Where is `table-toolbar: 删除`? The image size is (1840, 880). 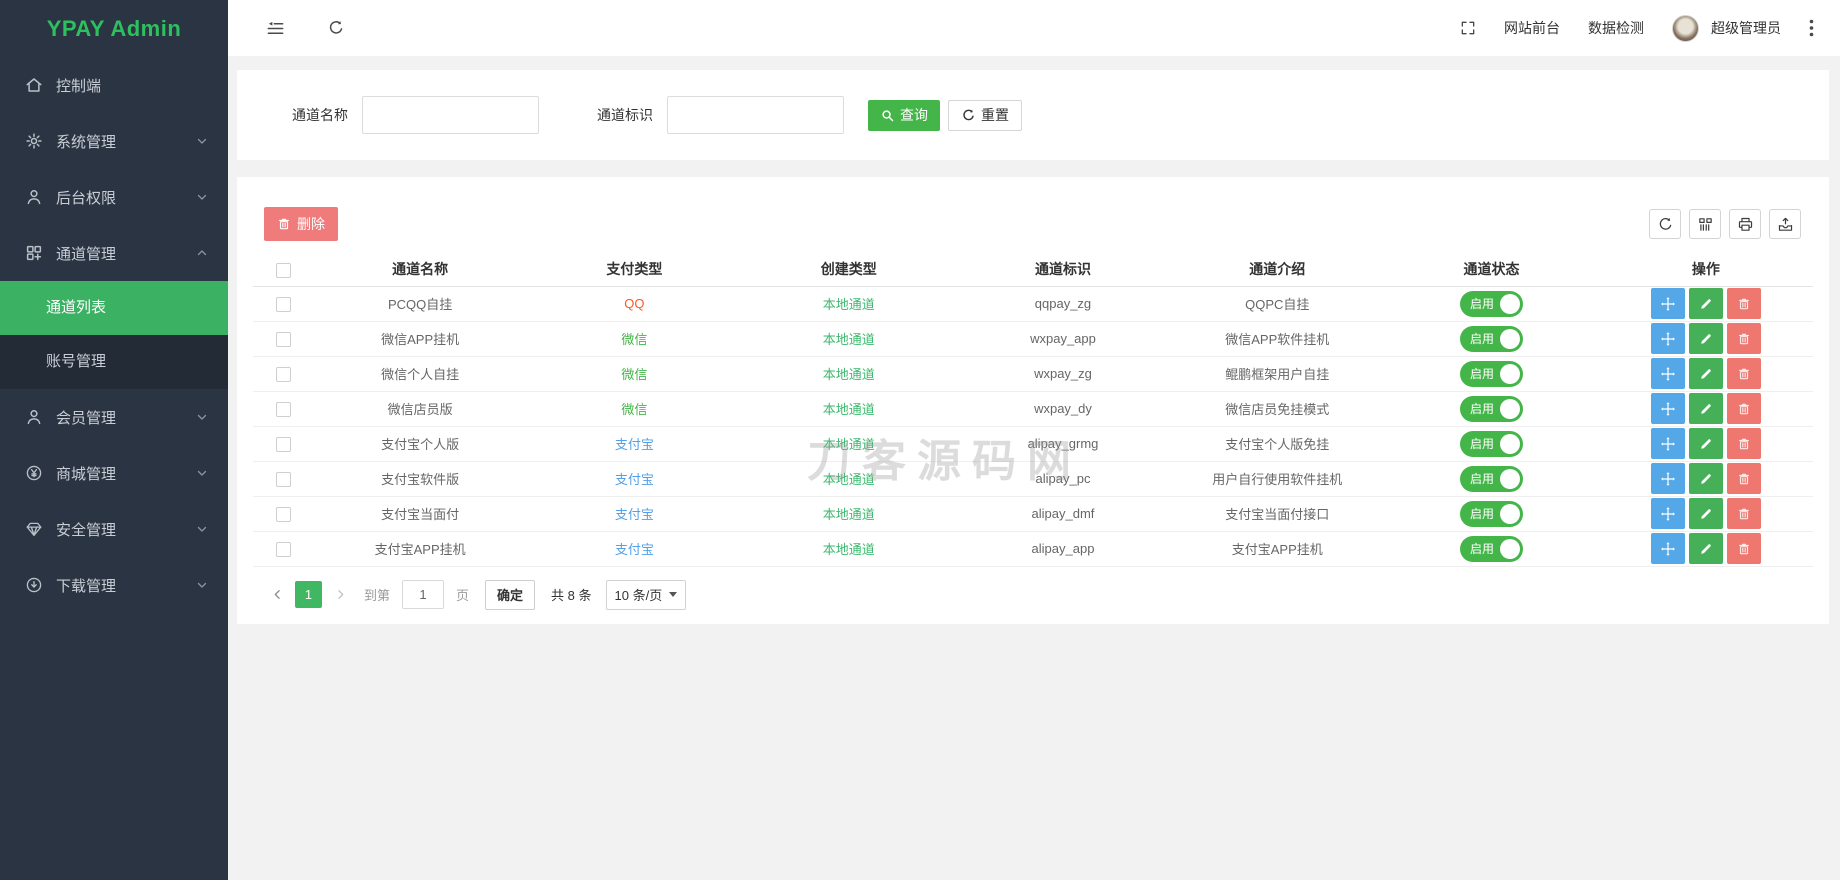
table-toolbar: 删除 is located at coordinates (1033, 224).